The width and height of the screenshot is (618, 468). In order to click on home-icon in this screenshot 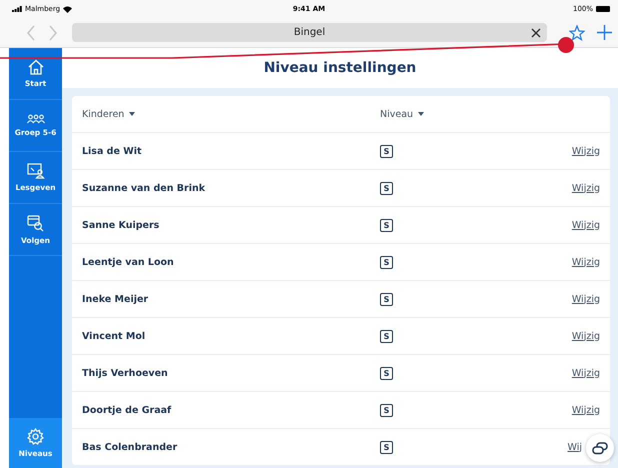, I will do `click(36, 67)`.